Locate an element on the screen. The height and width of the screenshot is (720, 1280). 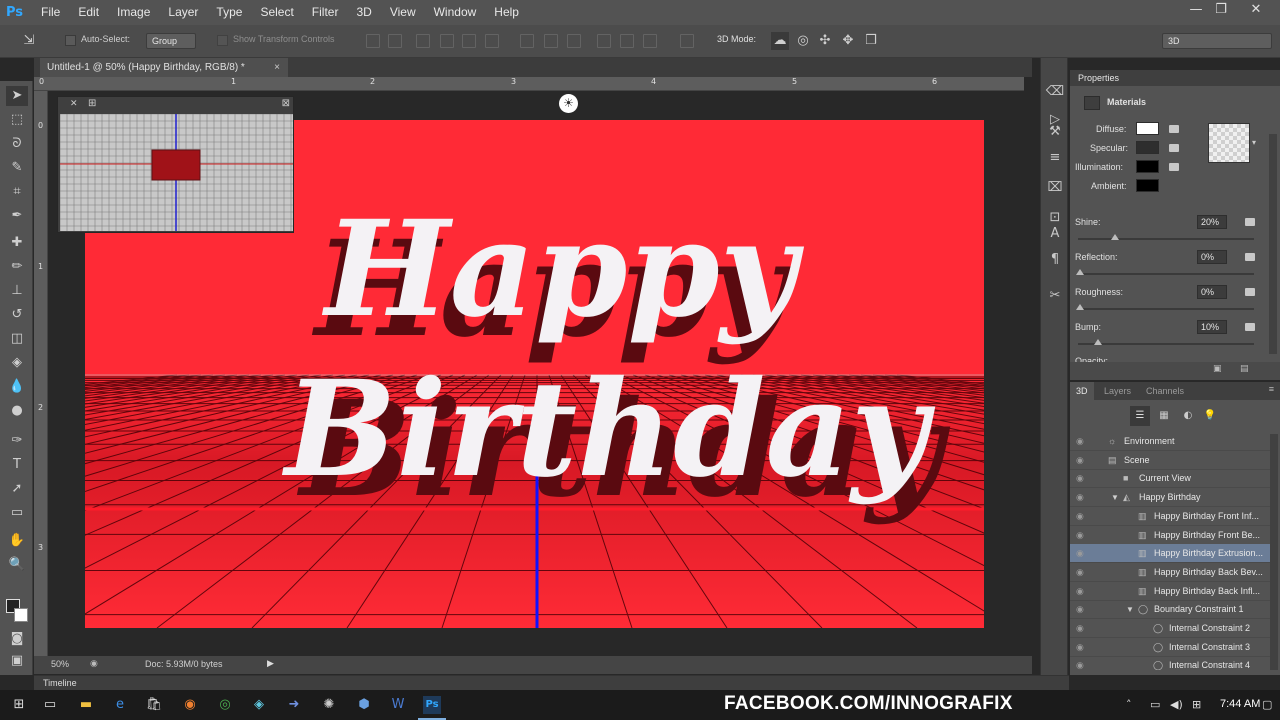
scene-tree-item: ◉ ◯ Internal Constraint 2 is located at coordinates (1170, 628).